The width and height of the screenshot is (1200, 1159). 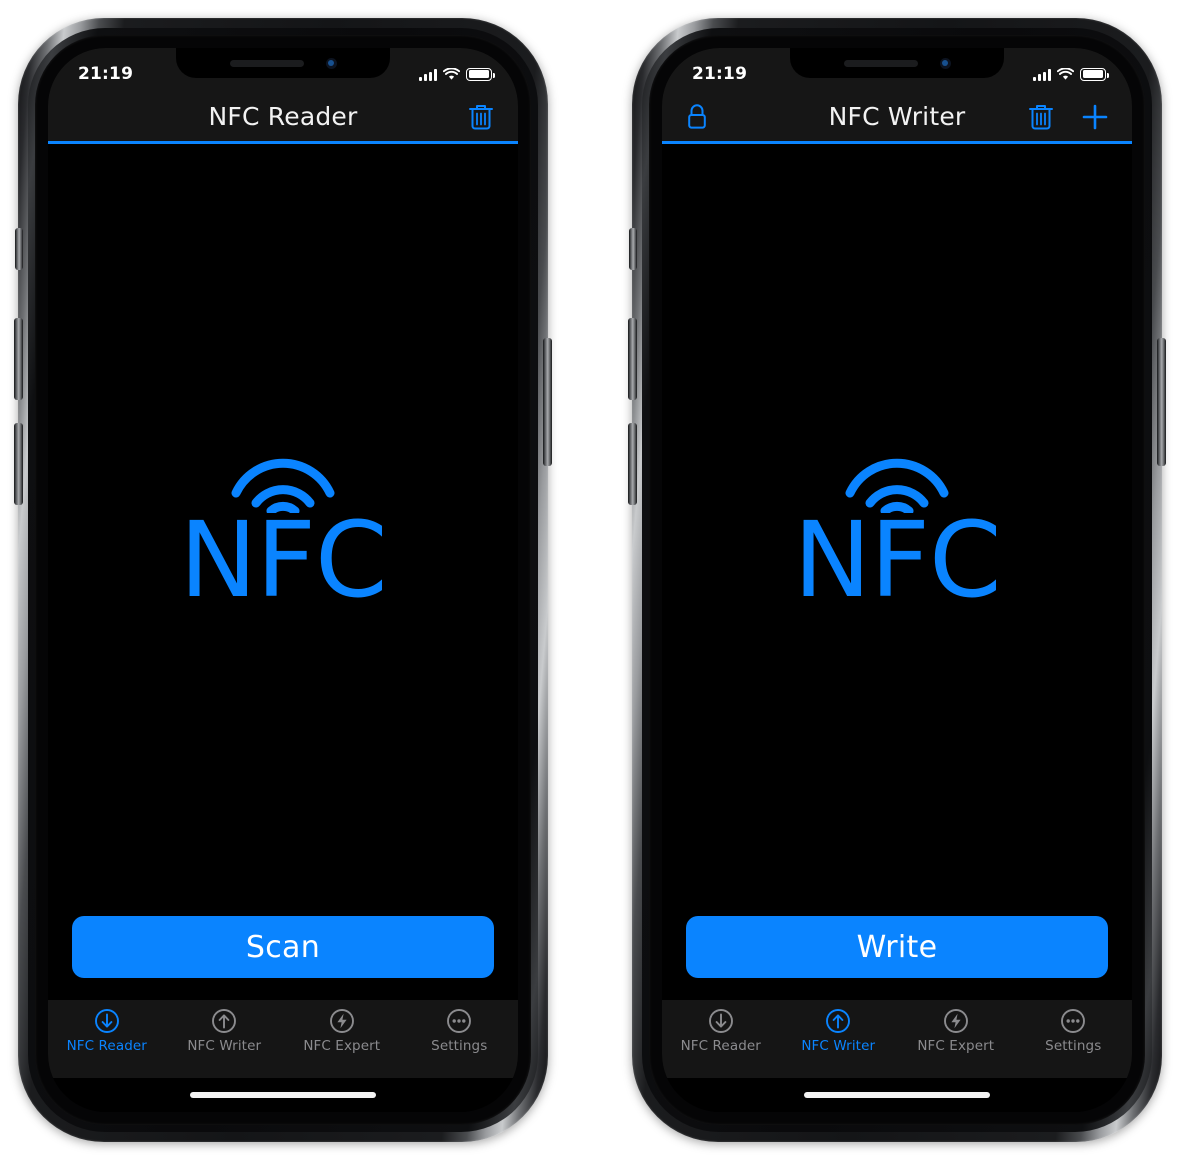 I want to click on navigation-bar: NFC Writer, so click(x=897, y=118).